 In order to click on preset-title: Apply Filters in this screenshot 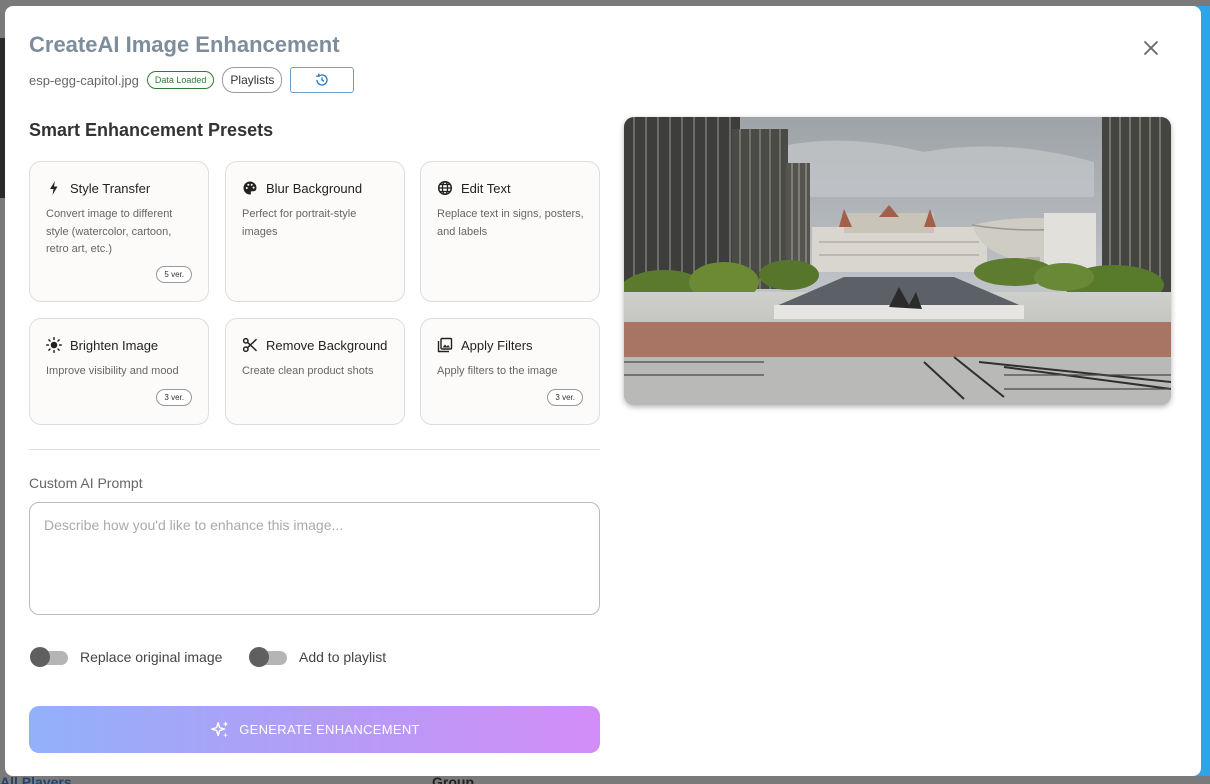, I will do `click(497, 345)`.